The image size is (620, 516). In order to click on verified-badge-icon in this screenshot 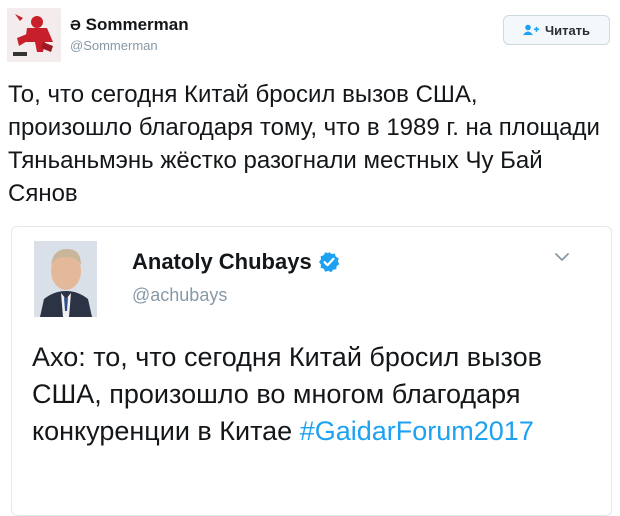, I will do `click(329, 262)`.